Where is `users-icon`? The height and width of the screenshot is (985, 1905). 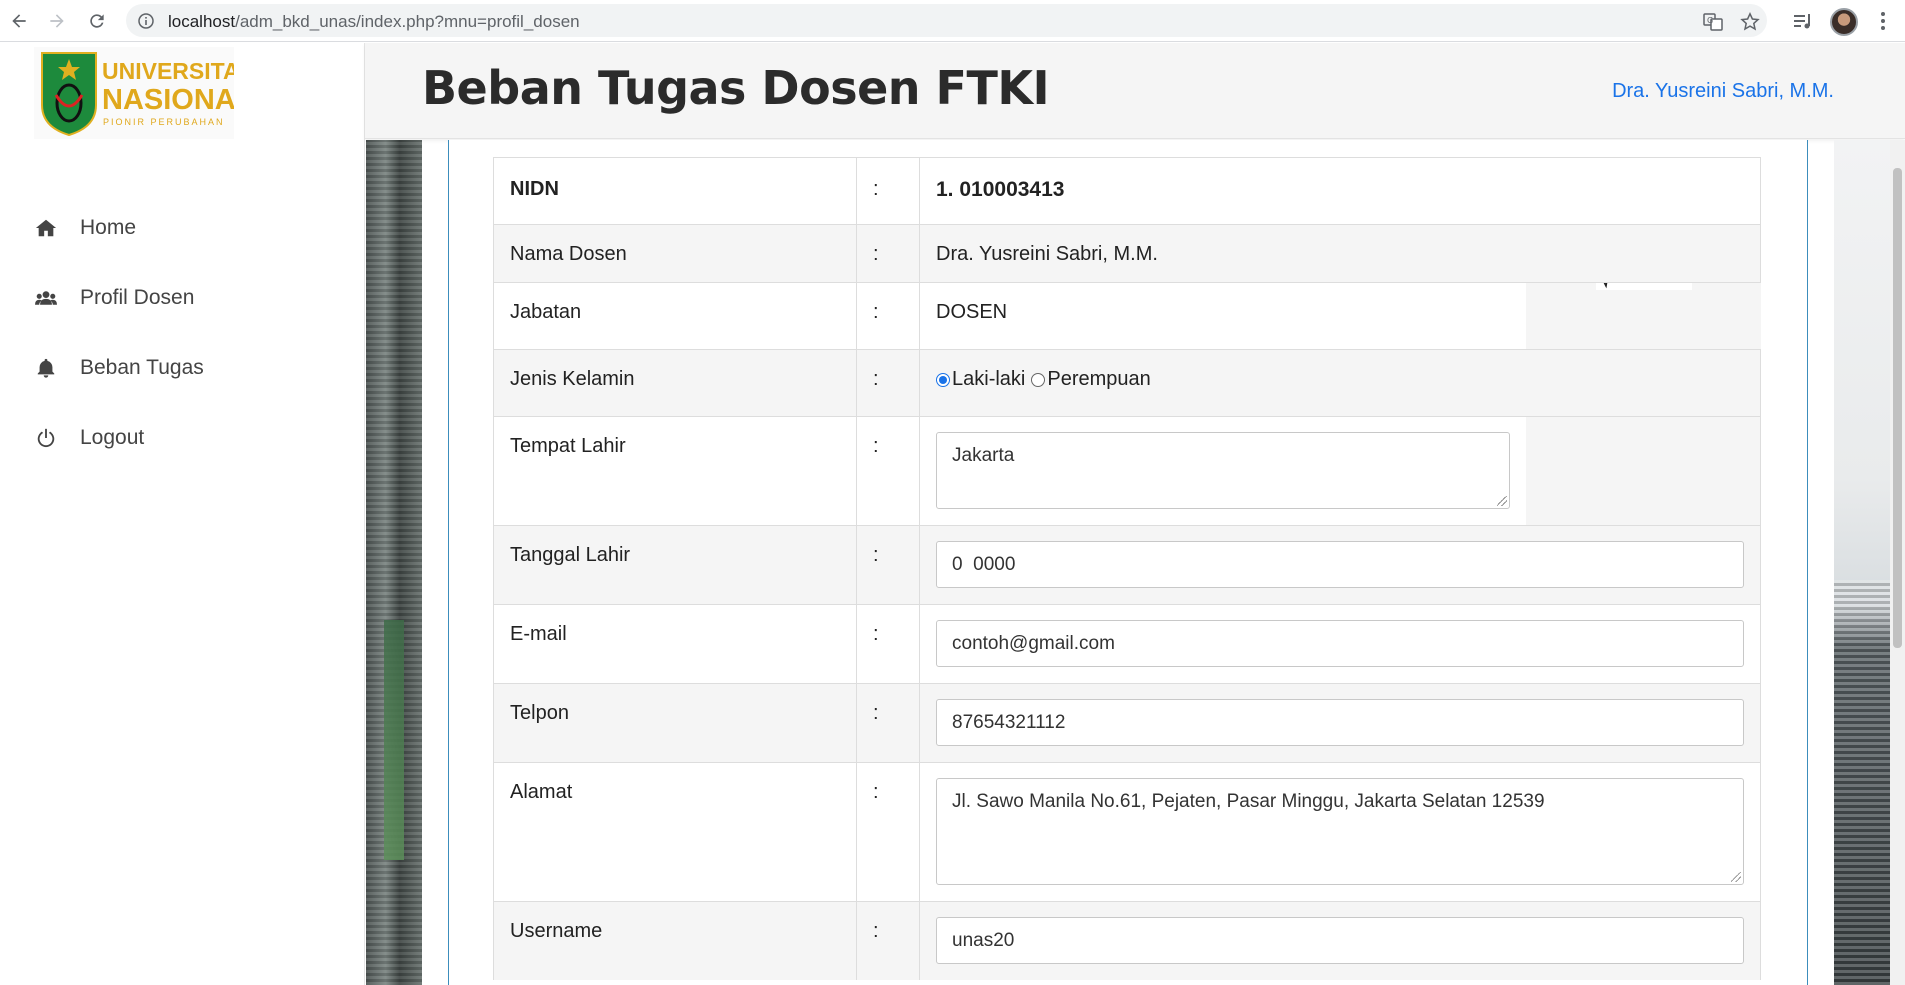 users-icon is located at coordinates (46, 298).